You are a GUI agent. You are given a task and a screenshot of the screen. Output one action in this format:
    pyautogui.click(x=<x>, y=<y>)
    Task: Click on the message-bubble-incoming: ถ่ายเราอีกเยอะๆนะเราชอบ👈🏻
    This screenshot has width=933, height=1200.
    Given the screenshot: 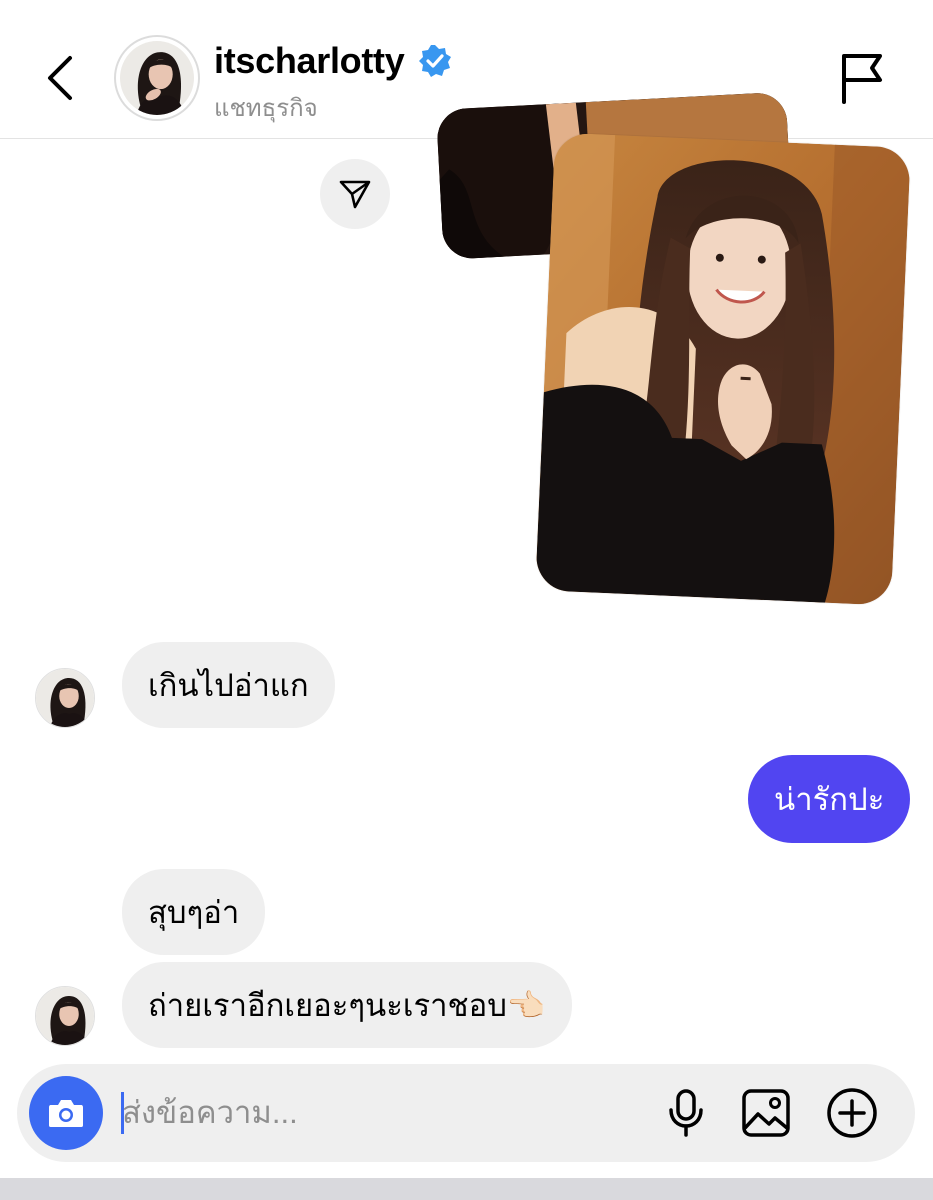 What is the action you would take?
    pyautogui.click(x=347, y=1005)
    